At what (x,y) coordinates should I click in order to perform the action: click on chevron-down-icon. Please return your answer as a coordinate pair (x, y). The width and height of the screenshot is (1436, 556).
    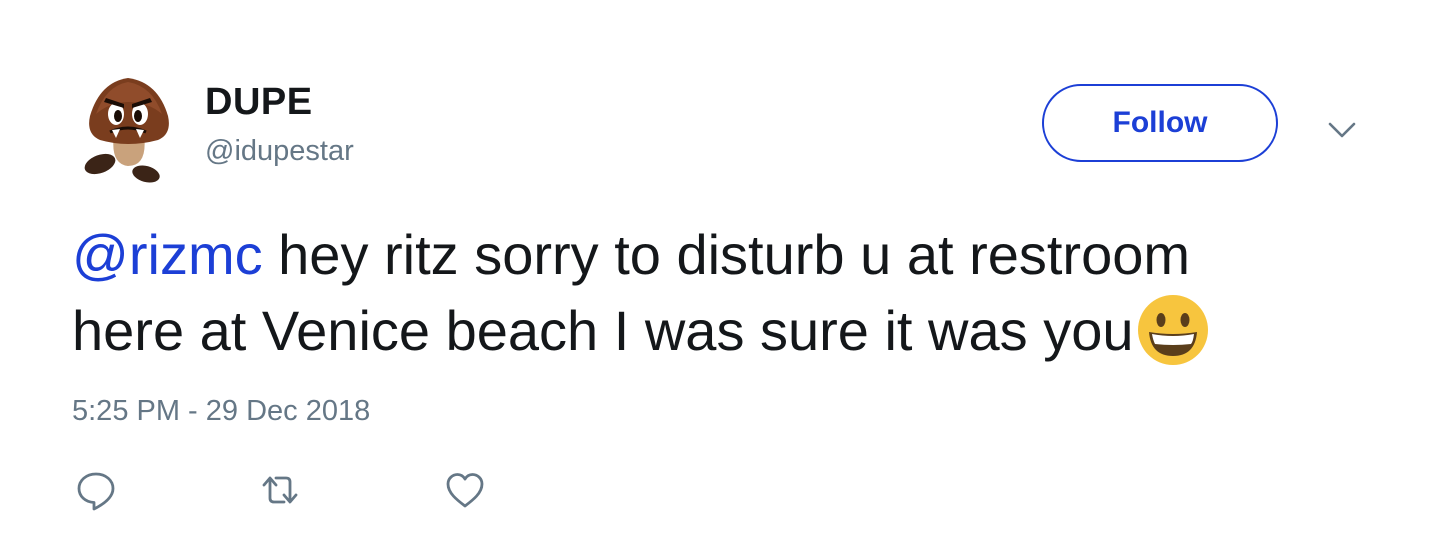
    Looking at the image, I should click on (1342, 130).